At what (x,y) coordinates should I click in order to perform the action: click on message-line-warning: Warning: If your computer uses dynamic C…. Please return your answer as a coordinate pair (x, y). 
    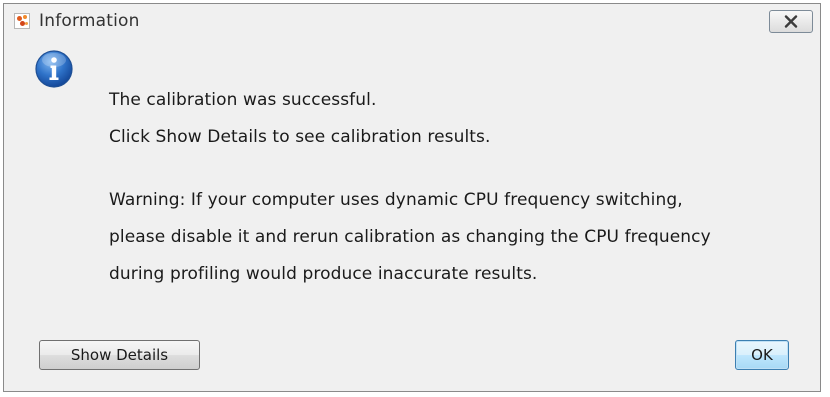
    Looking at the image, I should click on (396, 200).